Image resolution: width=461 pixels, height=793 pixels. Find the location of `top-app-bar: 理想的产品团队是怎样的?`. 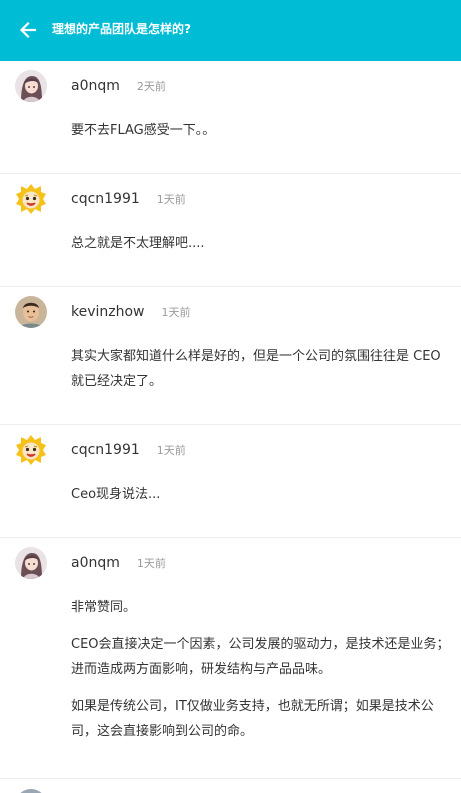

top-app-bar: 理想的产品团队是怎样的? is located at coordinates (230, 30).